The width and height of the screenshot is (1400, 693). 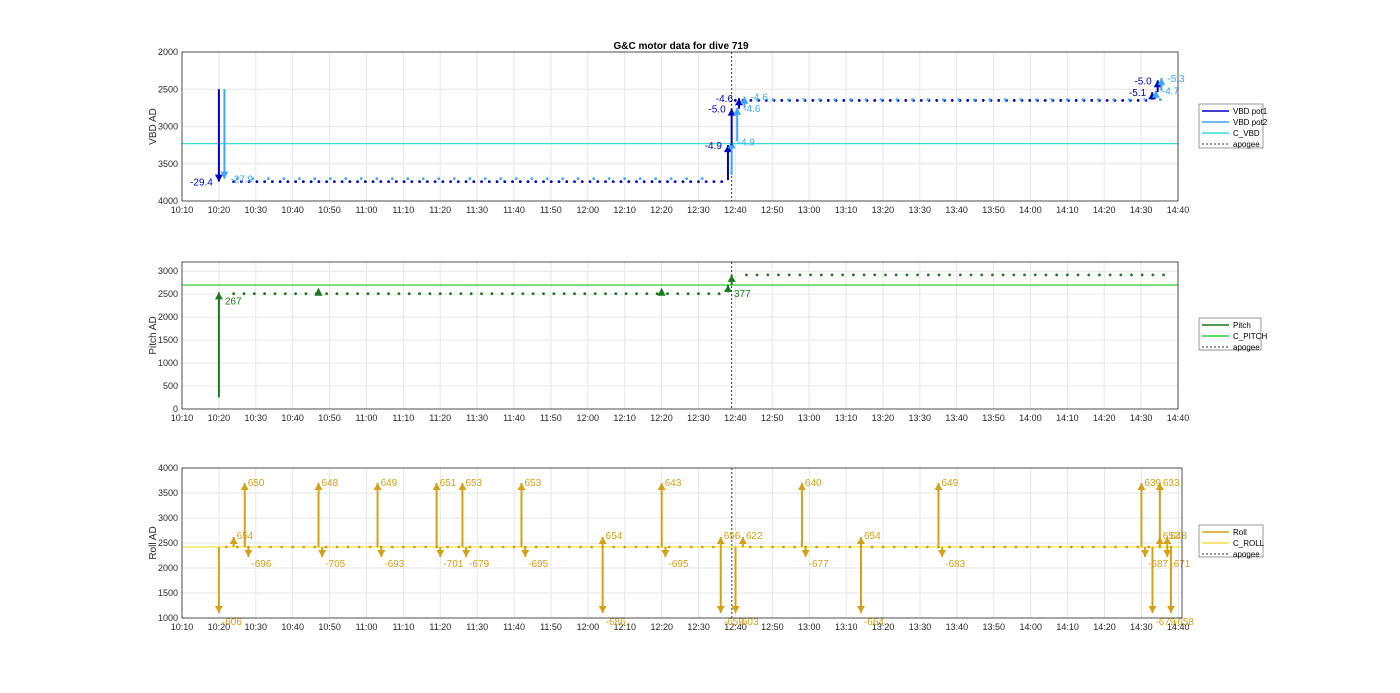 What do you see at coordinates (330, 483) in the screenshot?
I see `roll-spike-label: 648` at bounding box center [330, 483].